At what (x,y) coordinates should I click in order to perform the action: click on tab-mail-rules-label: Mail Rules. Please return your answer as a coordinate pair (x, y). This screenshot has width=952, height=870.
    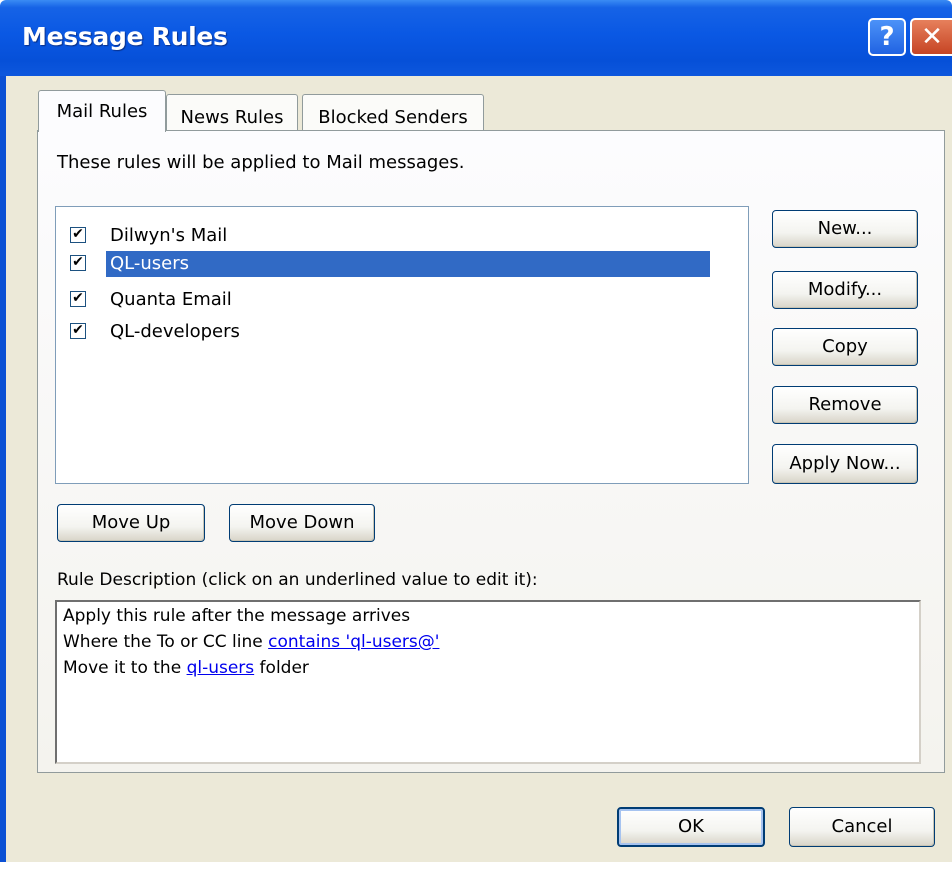
    Looking at the image, I should click on (102, 111).